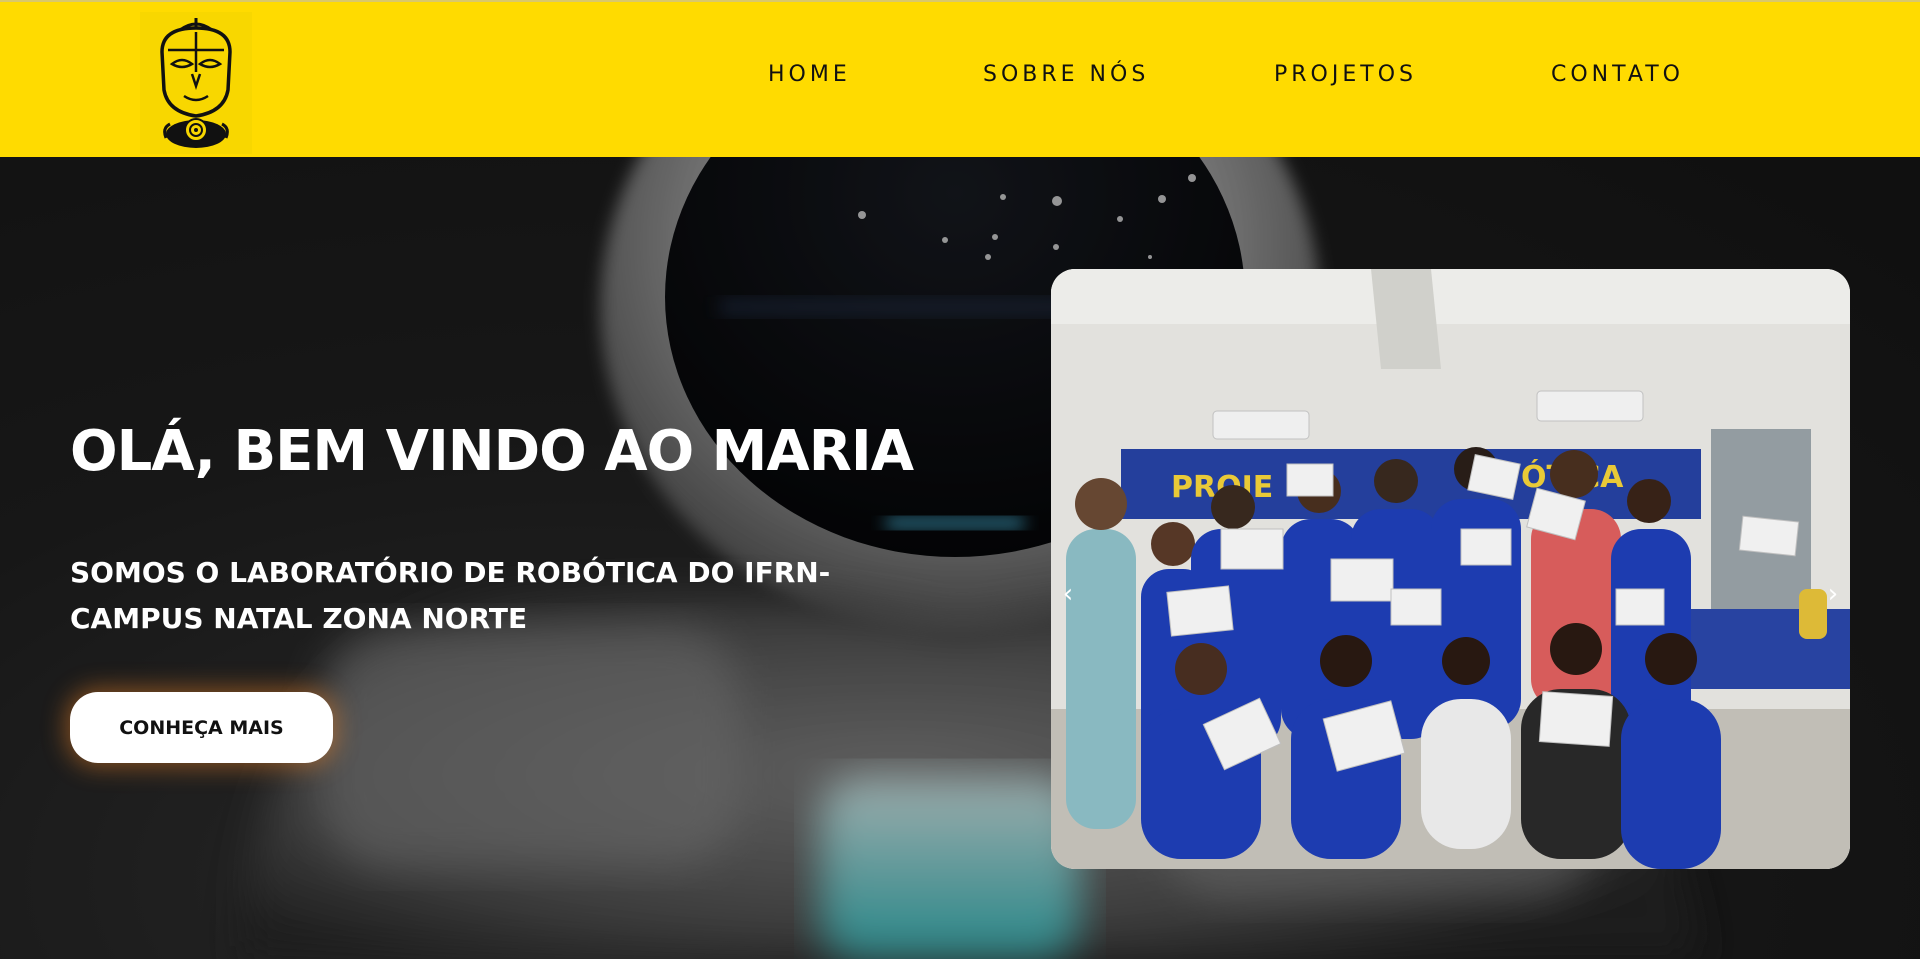 The width and height of the screenshot is (1920, 959). I want to click on main-nav: HOME SOBRE NÓS PROJETOS CONTATO, so click(960, 82).